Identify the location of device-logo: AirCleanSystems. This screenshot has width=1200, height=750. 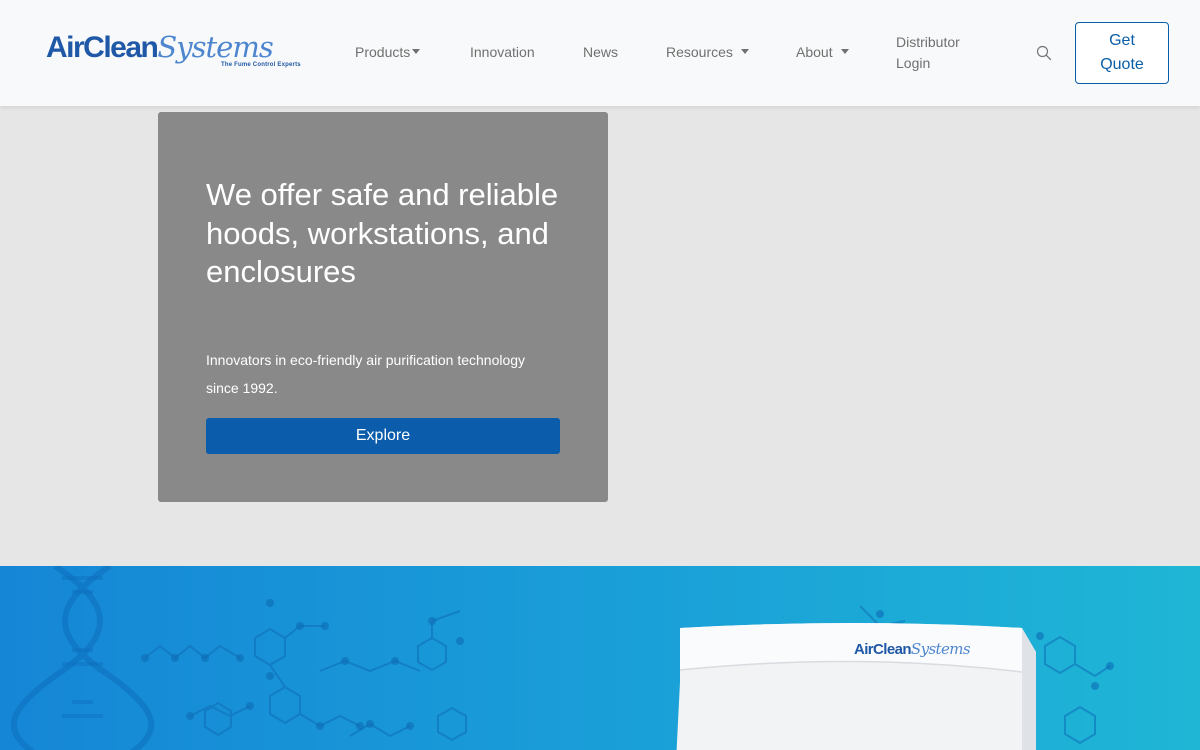
(912, 649).